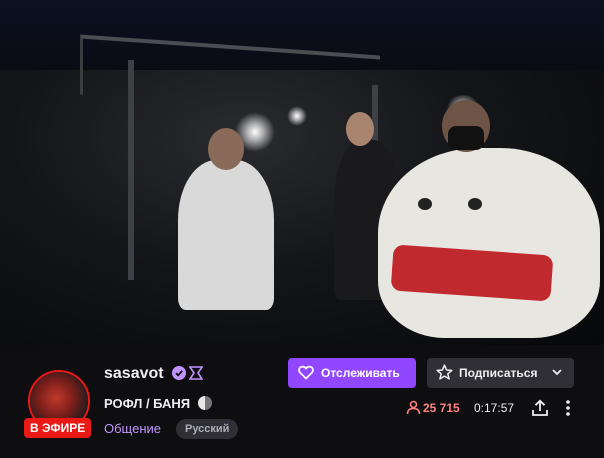 The width and height of the screenshot is (604, 458). Describe the element at coordinates (568, 408) in the screenshot. I see `more-options-icon` at that location.